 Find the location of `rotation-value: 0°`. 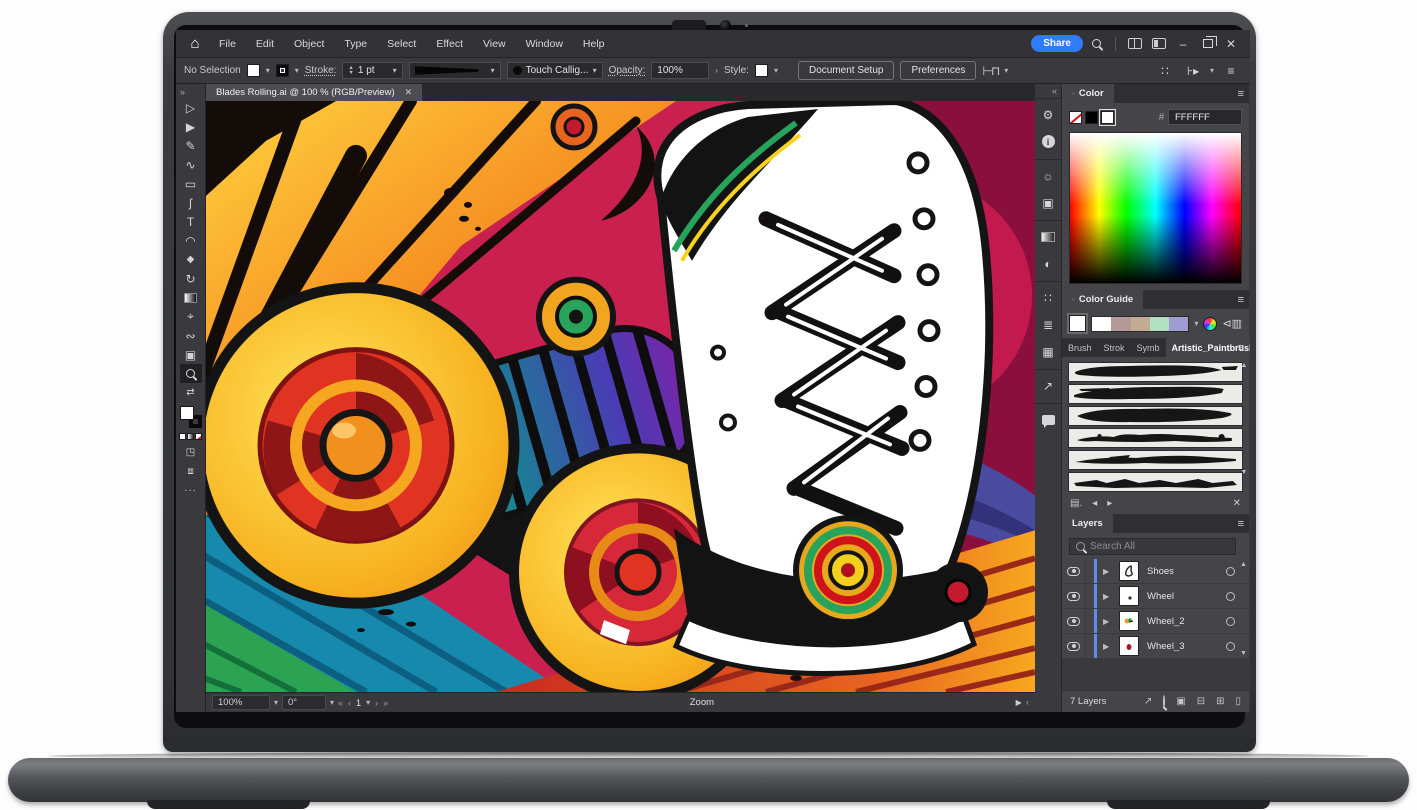

rotation-value: 0° is located at coordinates (292, 702).